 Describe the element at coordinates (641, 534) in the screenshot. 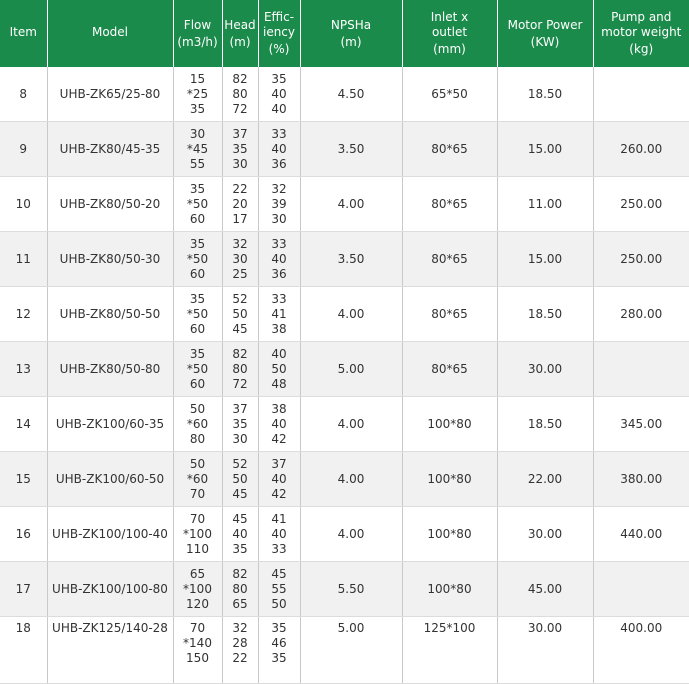

I see `weight-cell: 440.00` at that location.